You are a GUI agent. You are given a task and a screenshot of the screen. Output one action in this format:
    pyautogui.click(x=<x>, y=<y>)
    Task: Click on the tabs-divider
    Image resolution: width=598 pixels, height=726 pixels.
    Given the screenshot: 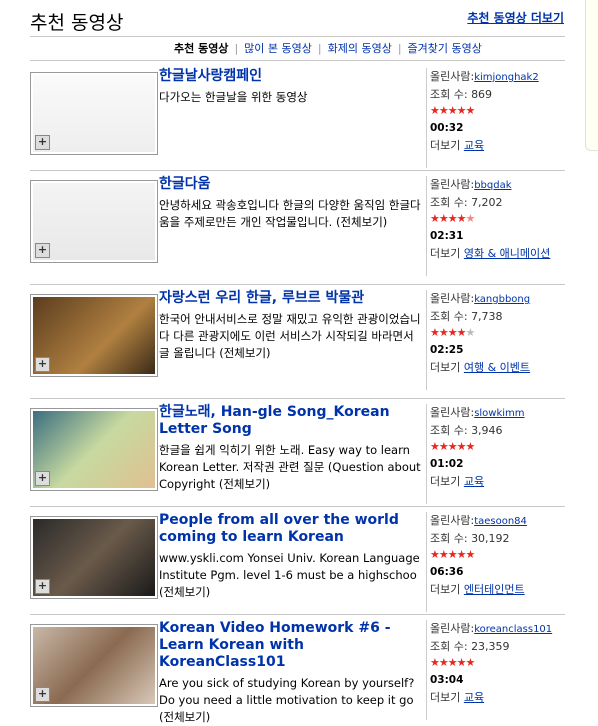 What is the action you would take?
    pyautogui.click(x=297, y=60)
    